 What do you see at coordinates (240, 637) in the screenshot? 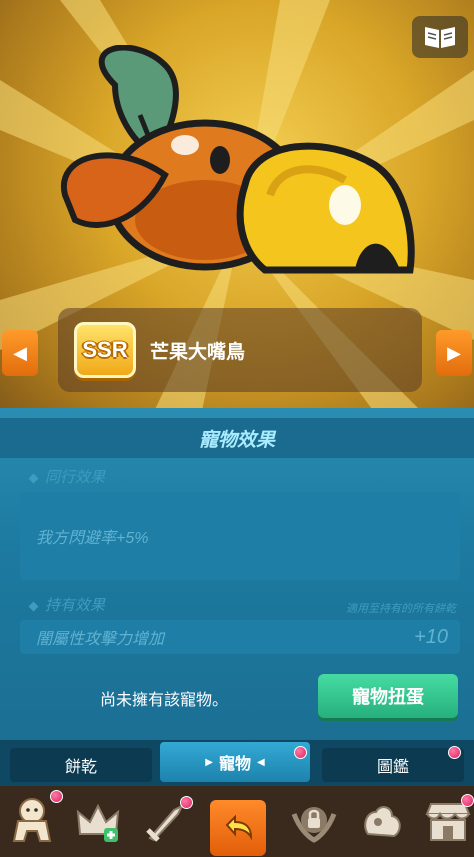
I see `holding-effect-box: 闇屬性攻擊力增加 +10` at bounding box center [240, 637].